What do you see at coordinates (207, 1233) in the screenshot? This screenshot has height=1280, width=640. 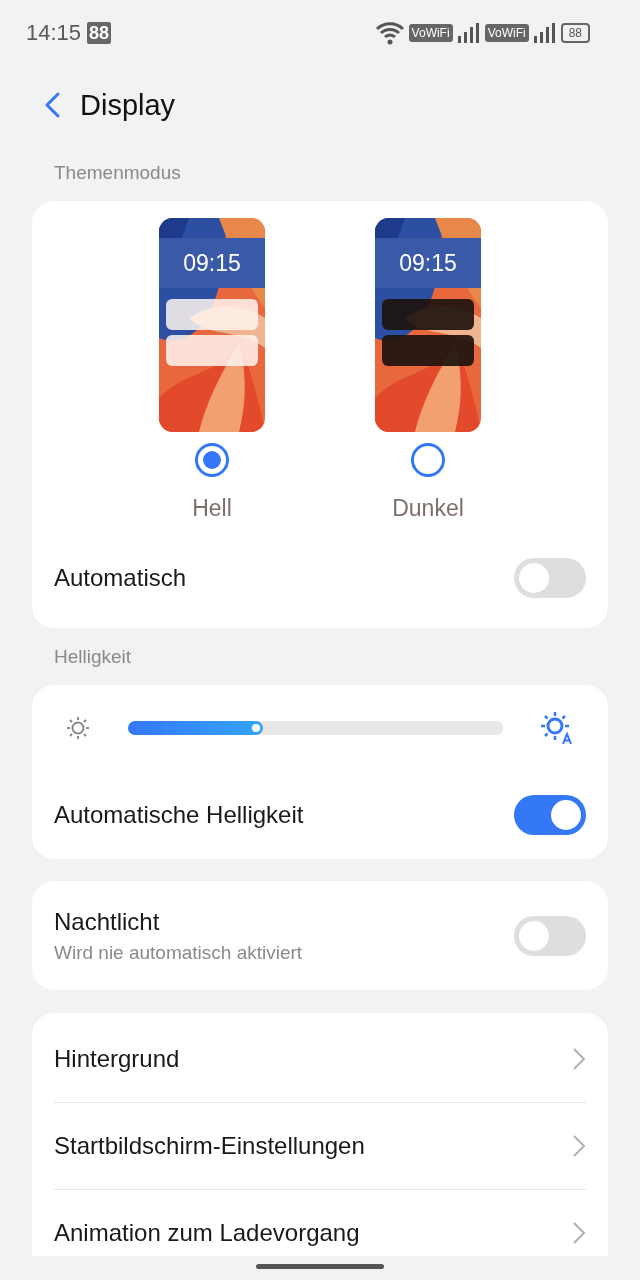 I see `item-label: Animation zum Ladevorgang` at bounding box center [207, 1233].